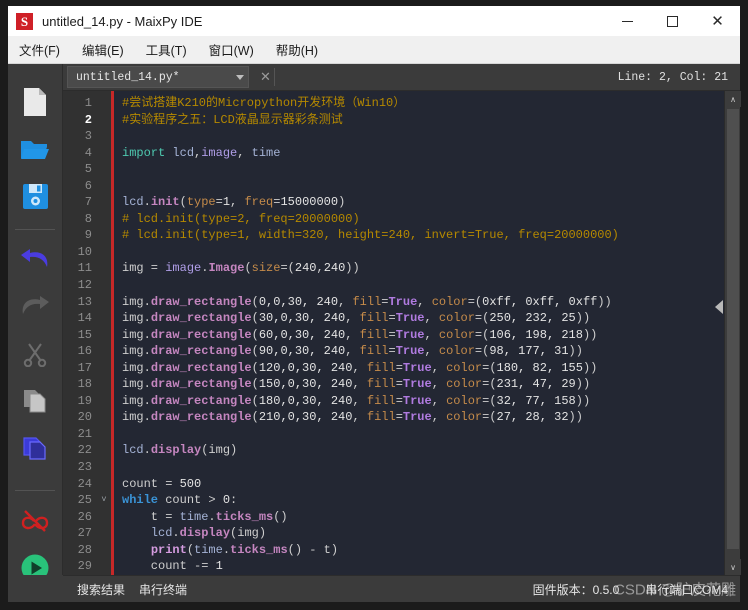  I want to click on code-token: )), so click(575, 417).